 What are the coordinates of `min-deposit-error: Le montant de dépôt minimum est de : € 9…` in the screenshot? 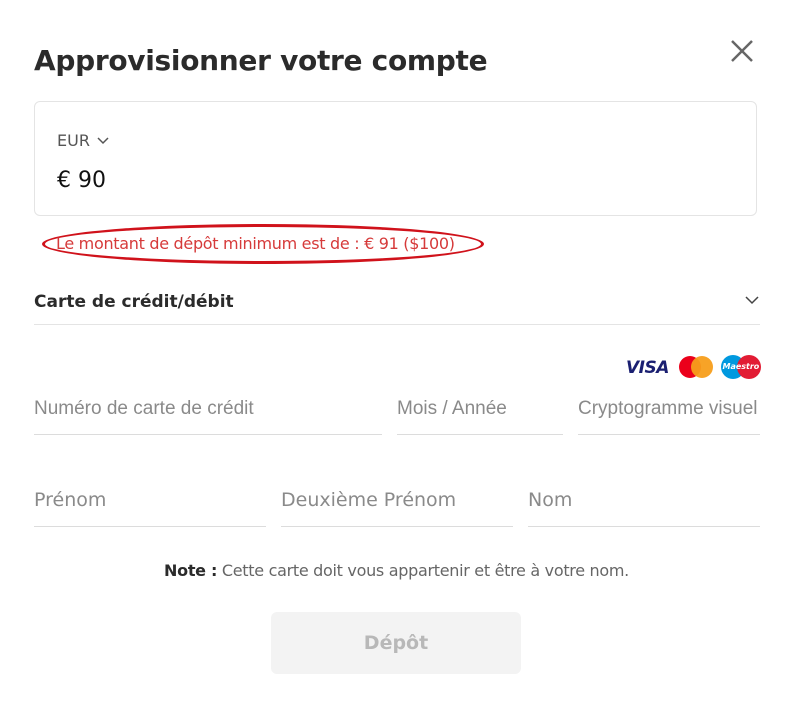 It's located at (255, 243).